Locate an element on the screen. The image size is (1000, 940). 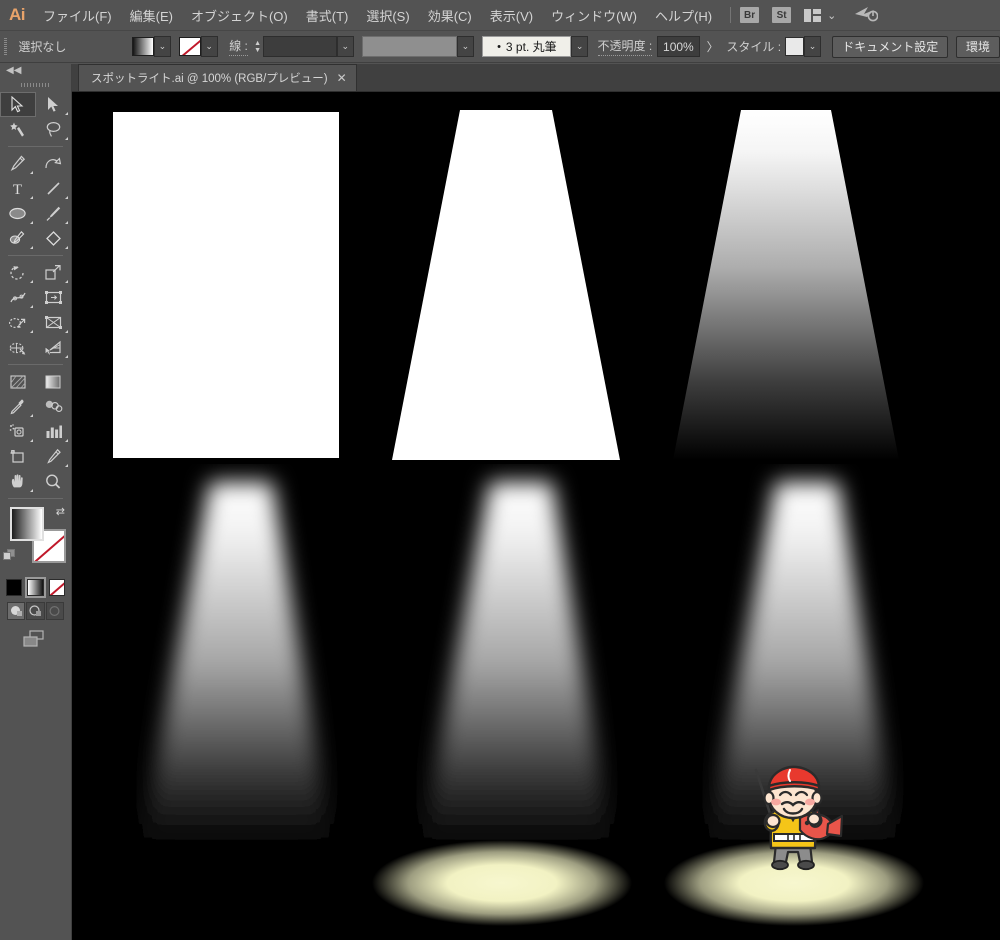
shape-trapezoid-white is located at coordinates (506, 285).